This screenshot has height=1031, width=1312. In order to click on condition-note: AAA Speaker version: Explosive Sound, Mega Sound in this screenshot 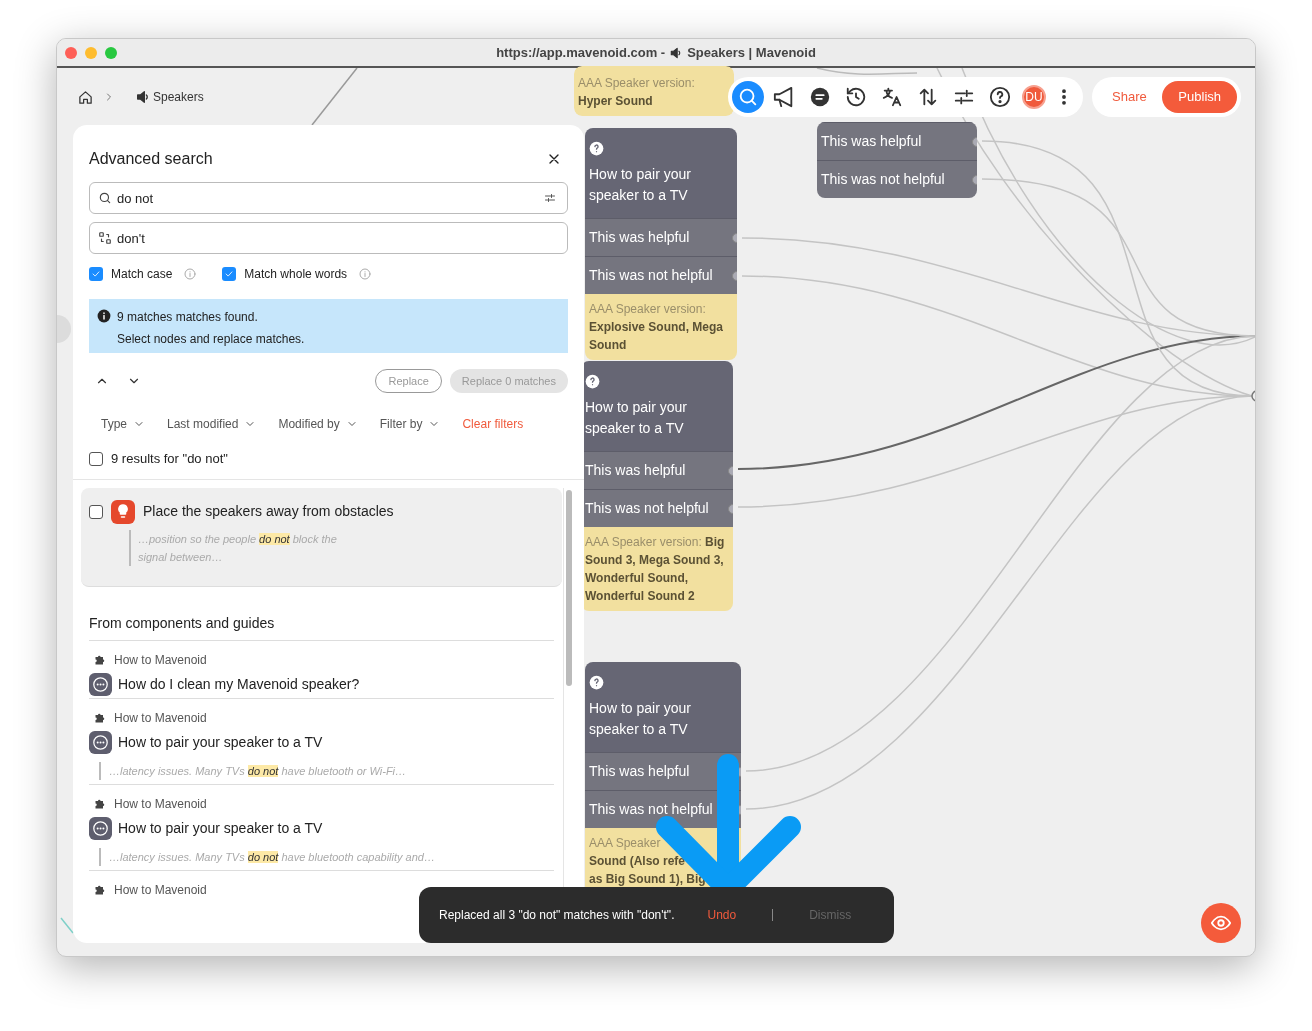, I will do `click(661, 327)`.